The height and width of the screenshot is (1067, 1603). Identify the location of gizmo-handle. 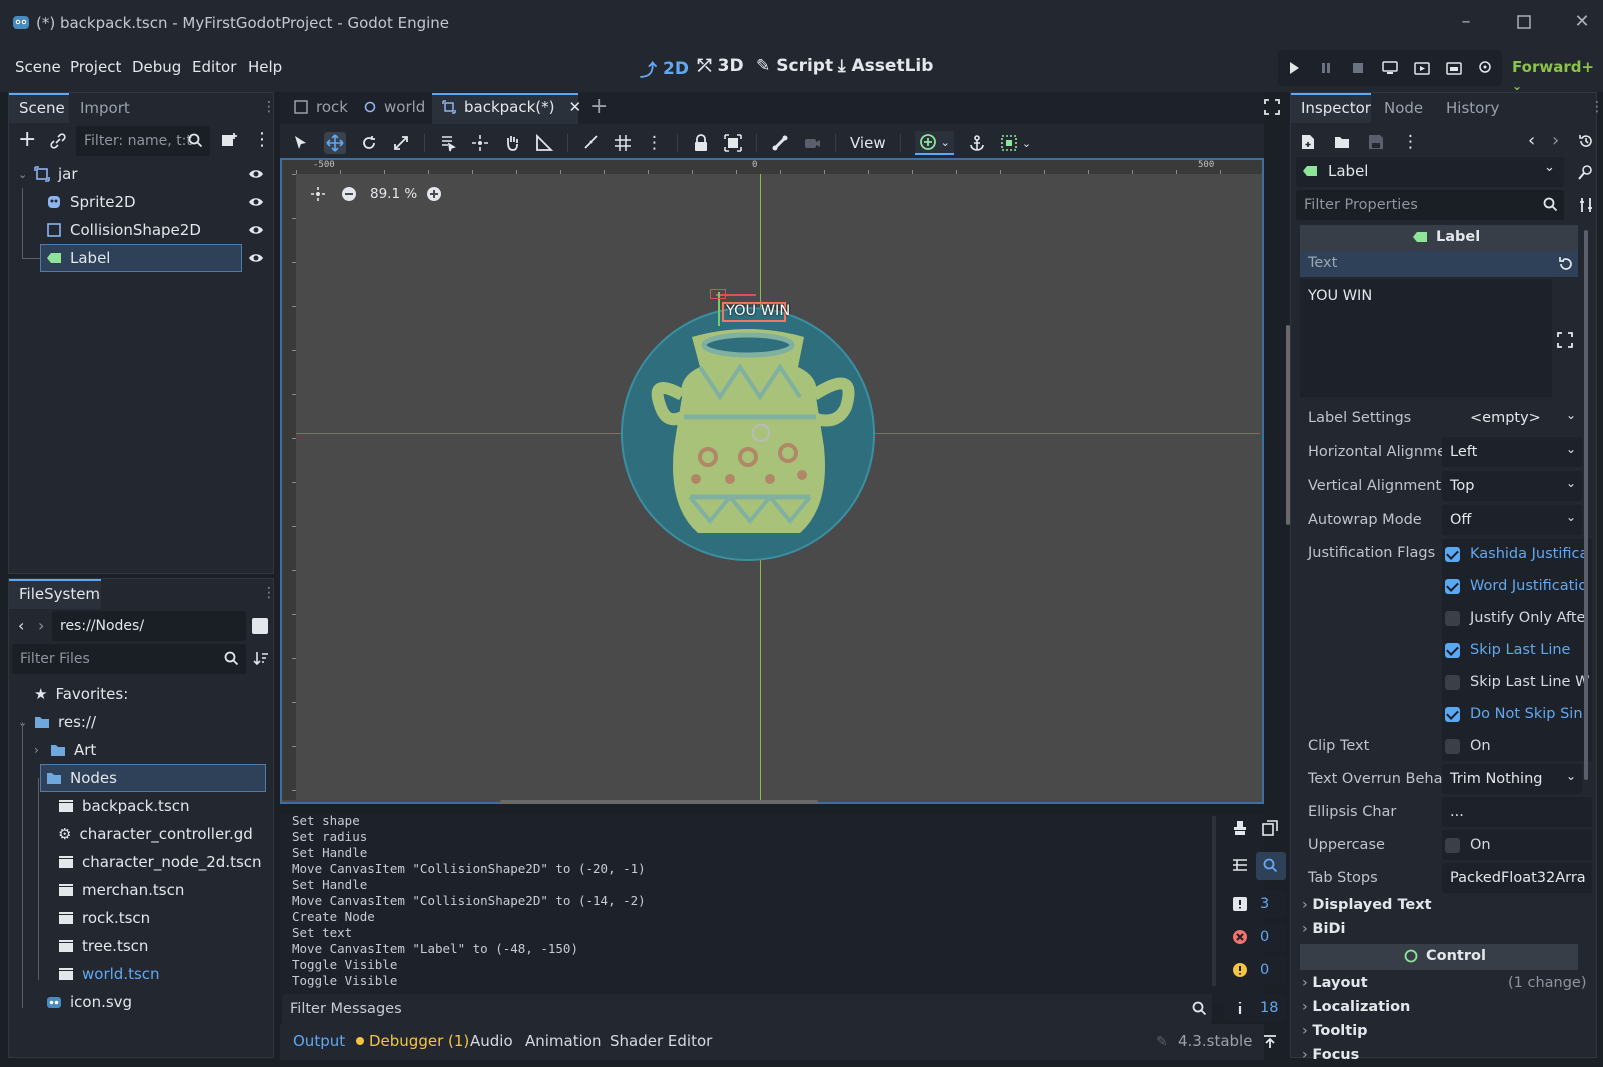
(718, 294).